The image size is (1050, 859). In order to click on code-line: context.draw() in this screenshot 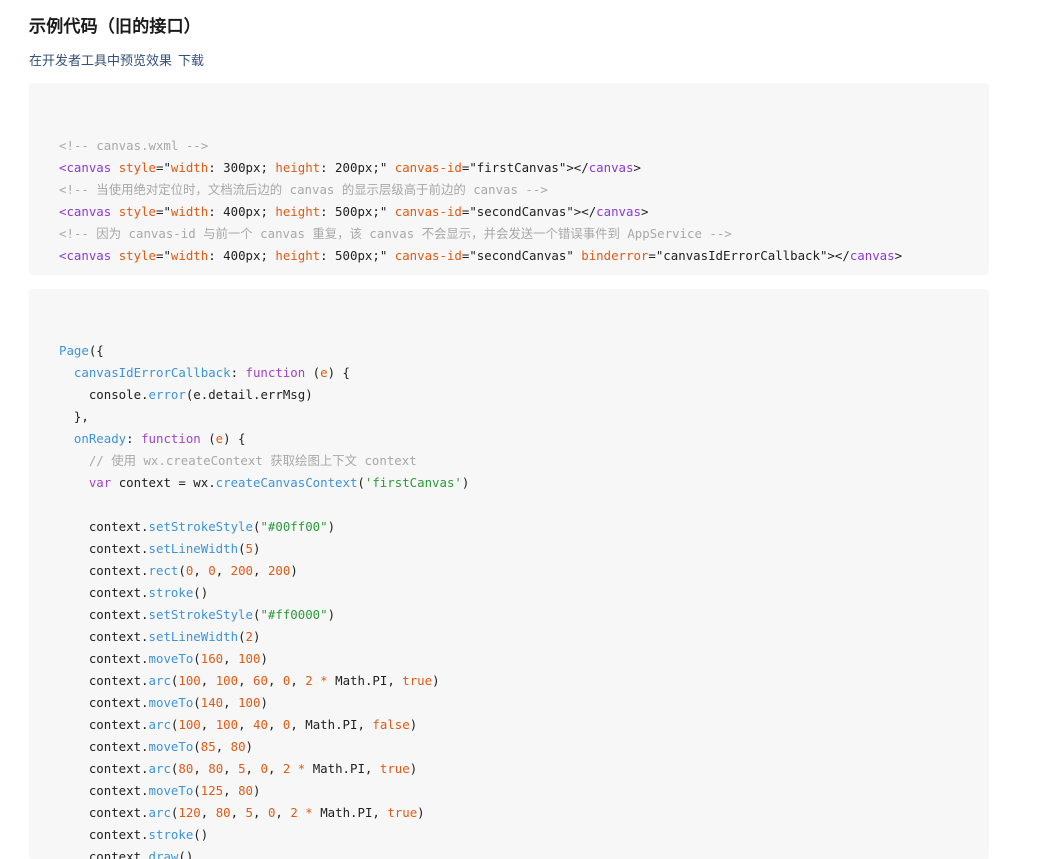, I will do `click(141, 854)`.